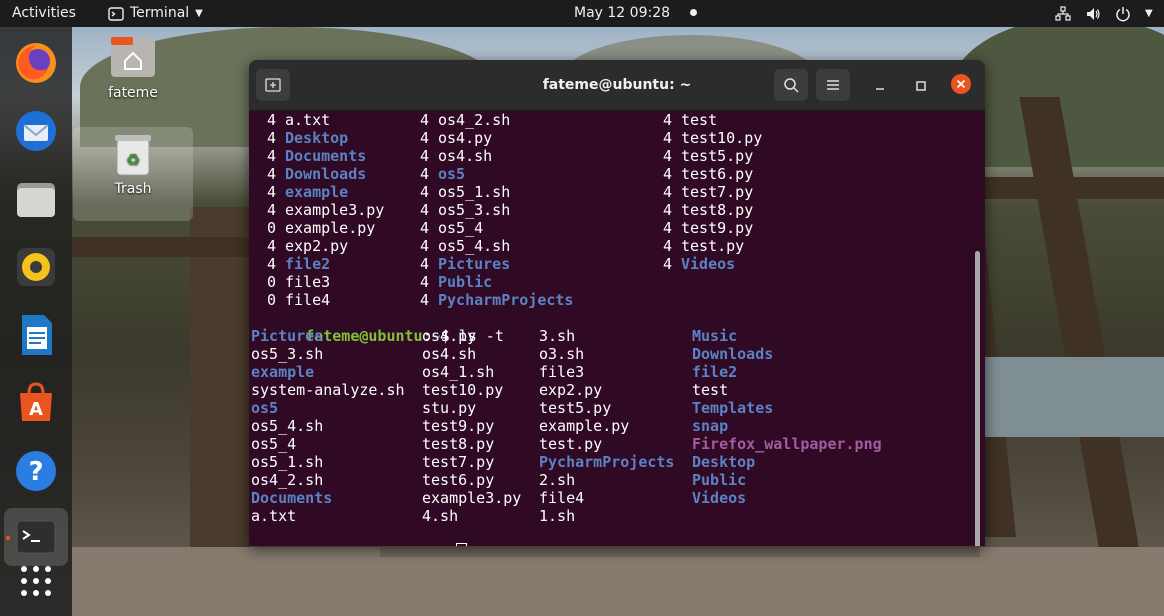 This screenshot has height=616, width=1164. What do you see at coordinates (308, 264) in the screenshot?
I see `directory-entry: file2` at bounding box center [308, 264].